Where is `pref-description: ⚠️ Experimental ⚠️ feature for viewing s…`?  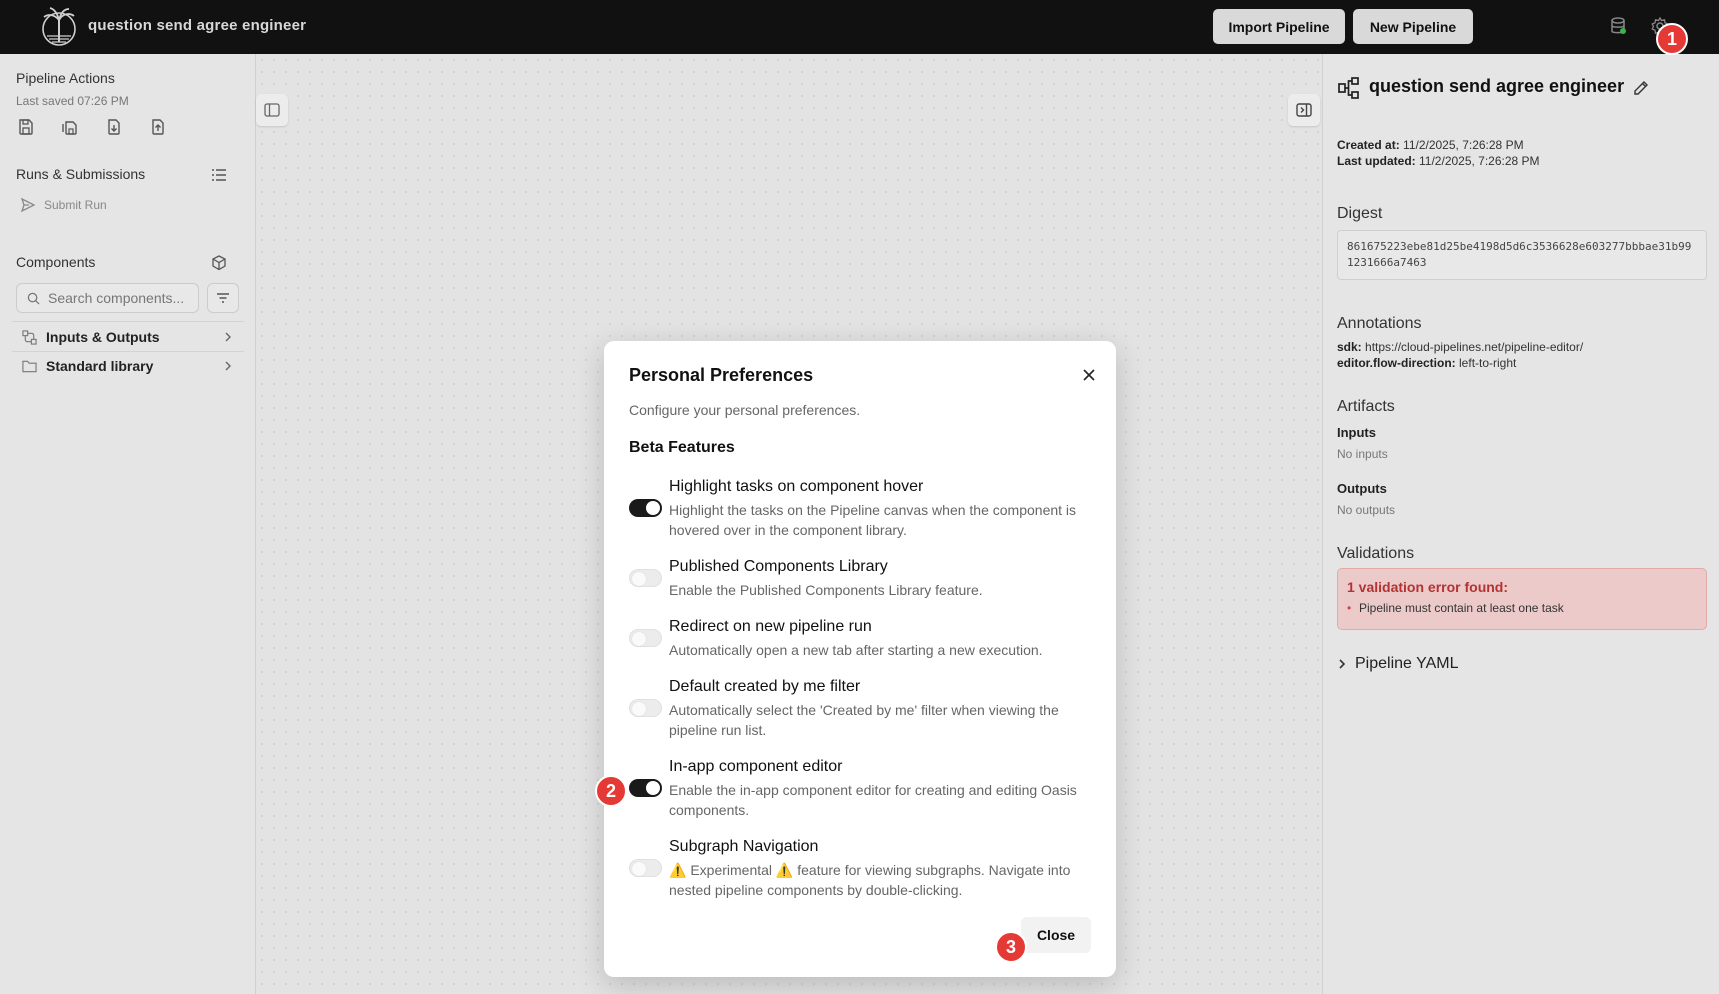
pref-description: ⚠️ Experimental ⚠️ feature for viewing s… is located at coordinates (870, 880).